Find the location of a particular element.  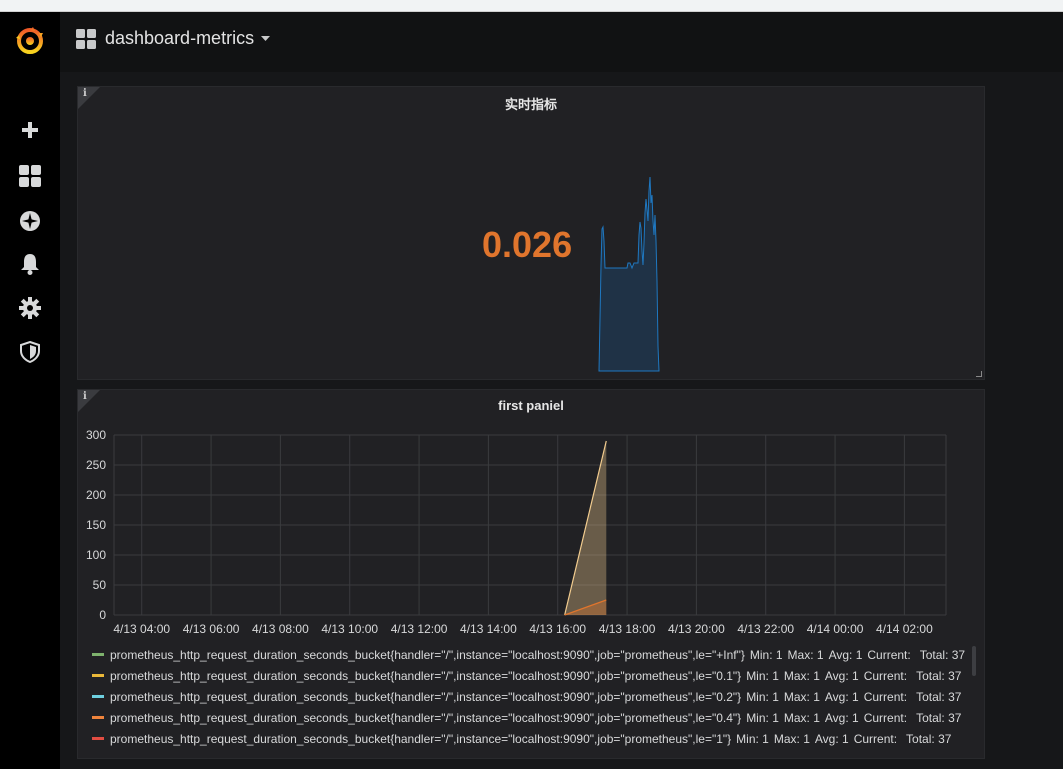

sparkline-area is located at coordinates (629, 274).